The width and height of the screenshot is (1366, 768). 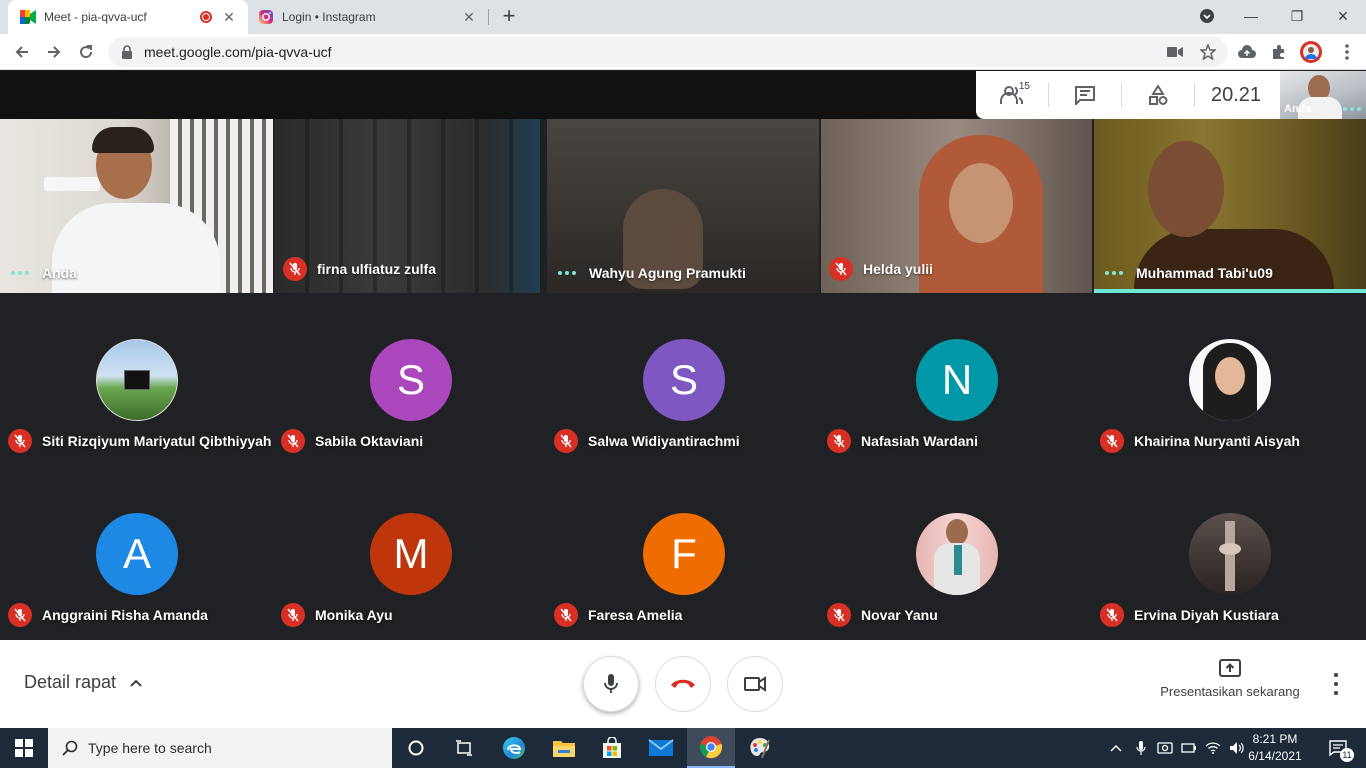 What do you see at coordinates (150, 748) in the screenshot?
I see `search-placeholder: Type here to search` at bounding box center [150, 748].